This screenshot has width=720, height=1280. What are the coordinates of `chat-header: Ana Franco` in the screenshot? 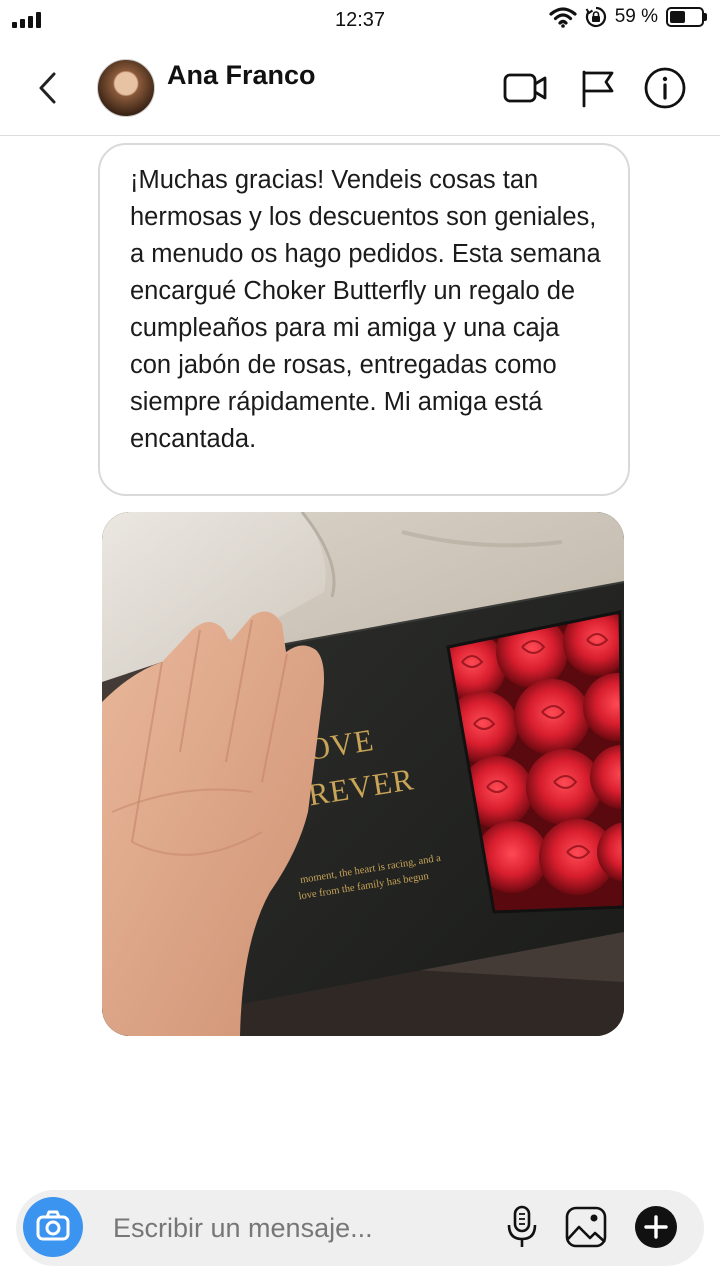 It's located at (360, 88).